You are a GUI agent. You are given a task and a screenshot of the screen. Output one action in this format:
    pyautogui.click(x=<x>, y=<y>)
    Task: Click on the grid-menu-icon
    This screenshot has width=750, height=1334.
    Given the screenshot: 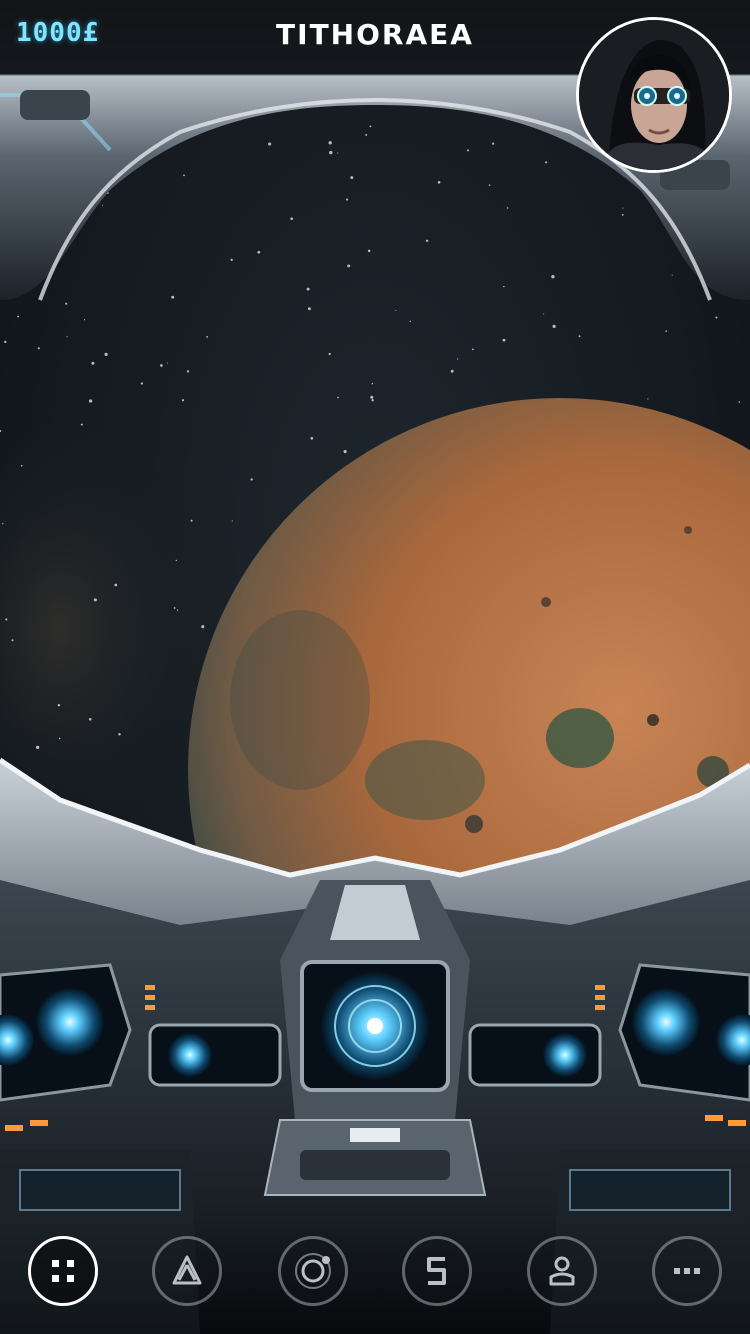 What is the action you would take?
    pyautogui.click(x=63, y=1271)
    